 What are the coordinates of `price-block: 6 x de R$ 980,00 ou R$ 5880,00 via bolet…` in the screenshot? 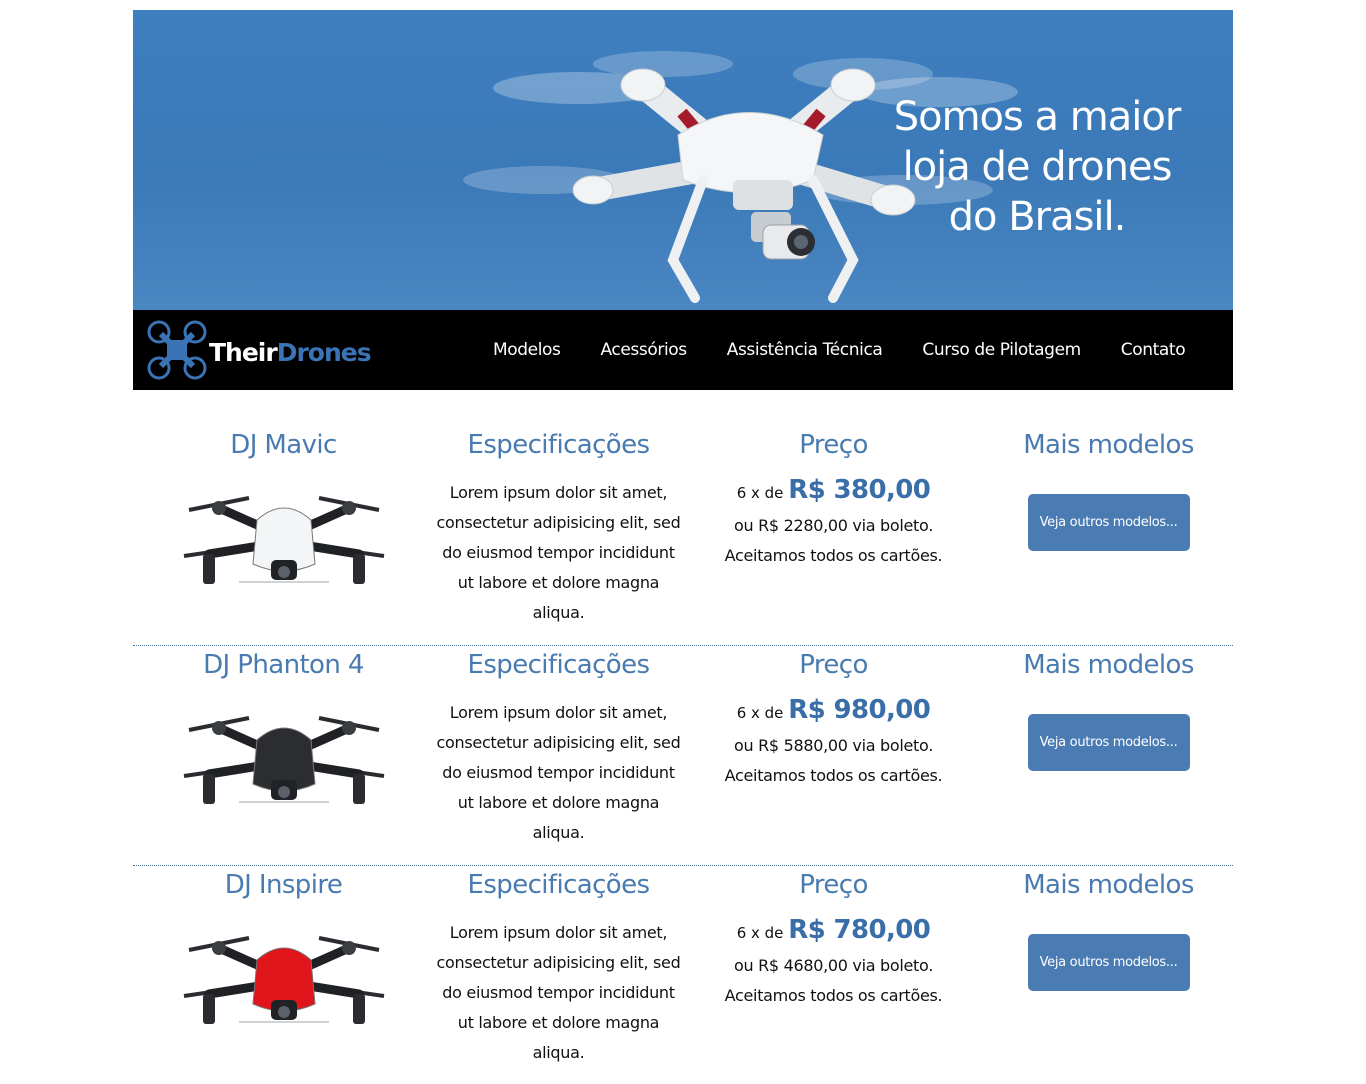 It's located at (833, 741).